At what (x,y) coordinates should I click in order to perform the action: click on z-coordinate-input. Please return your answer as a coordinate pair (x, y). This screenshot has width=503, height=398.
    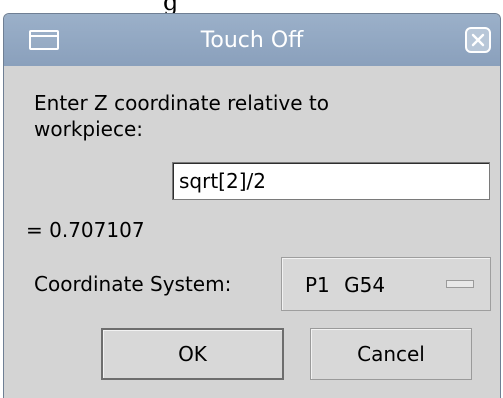
    Looking at the image, I should click on (331, 181).